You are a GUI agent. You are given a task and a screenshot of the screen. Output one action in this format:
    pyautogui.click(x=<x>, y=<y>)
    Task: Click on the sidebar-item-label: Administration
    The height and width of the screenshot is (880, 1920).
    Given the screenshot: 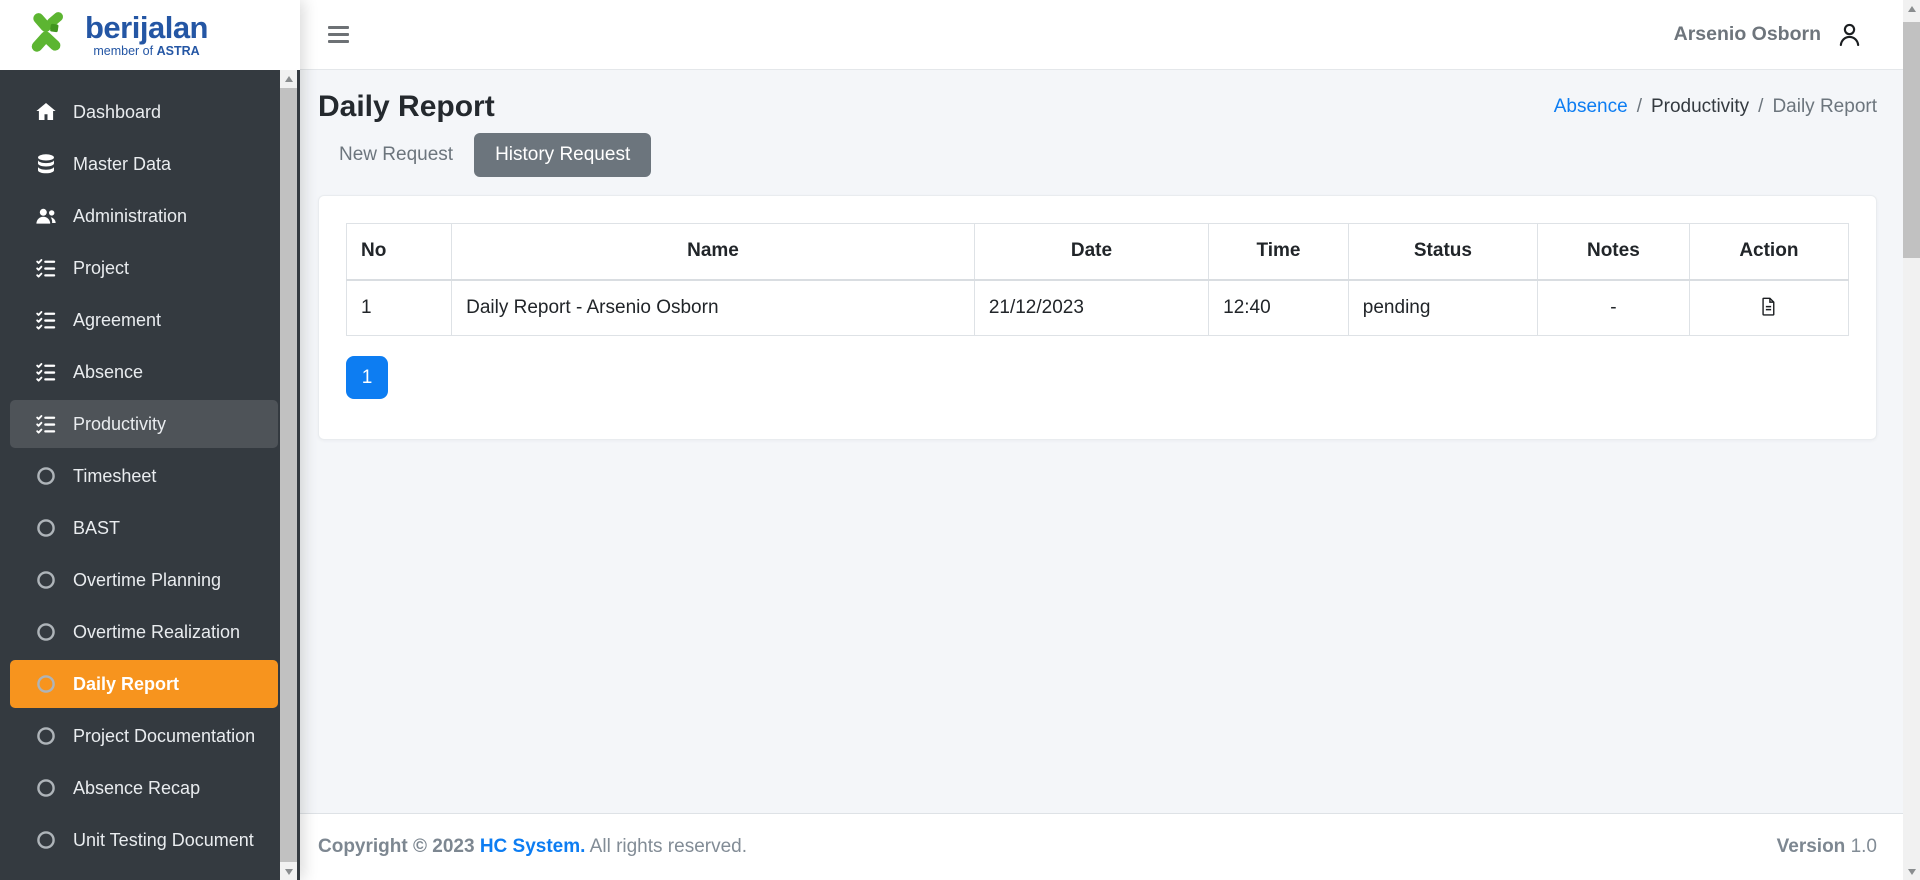 What is the action you would take?
    pyautogui.click(x=130, y=215)
    